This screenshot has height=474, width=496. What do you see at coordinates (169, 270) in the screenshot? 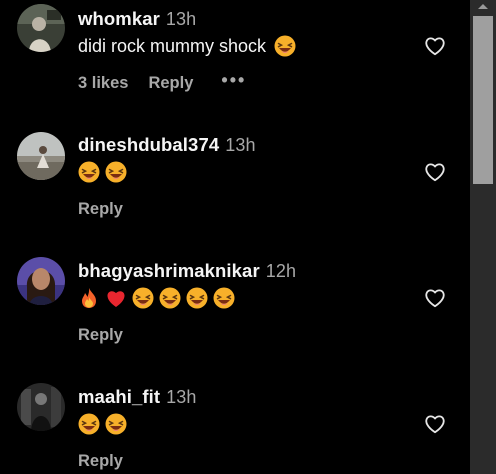
I see `username-text: bhagyashrimaknikar` at bounding box center [169, 270].